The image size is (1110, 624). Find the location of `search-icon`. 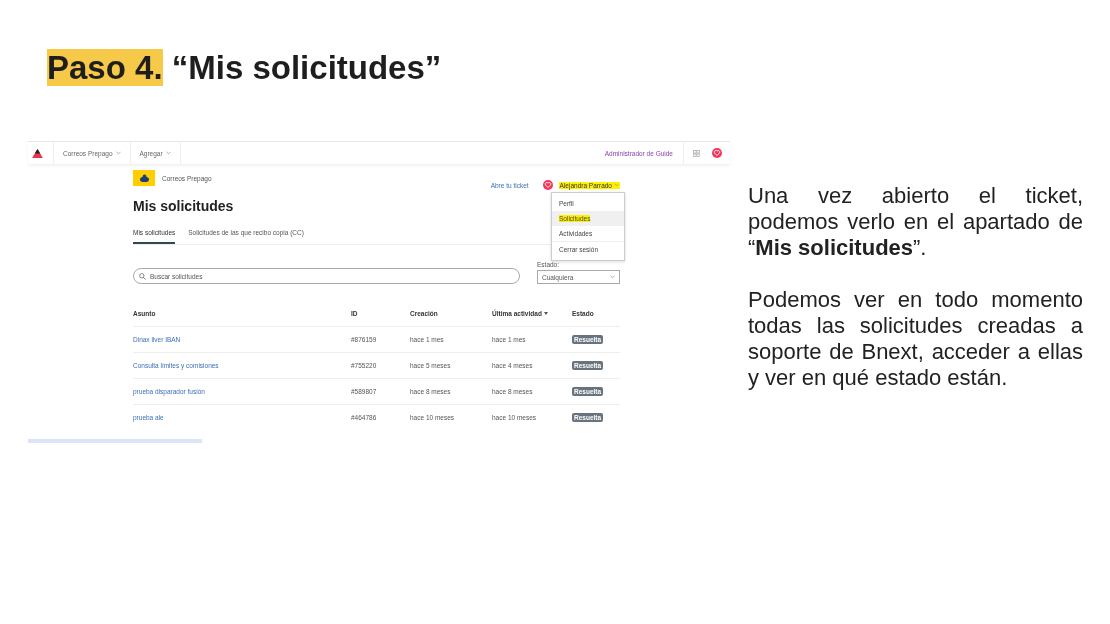

search-icon is located at coordinates (142, 276).